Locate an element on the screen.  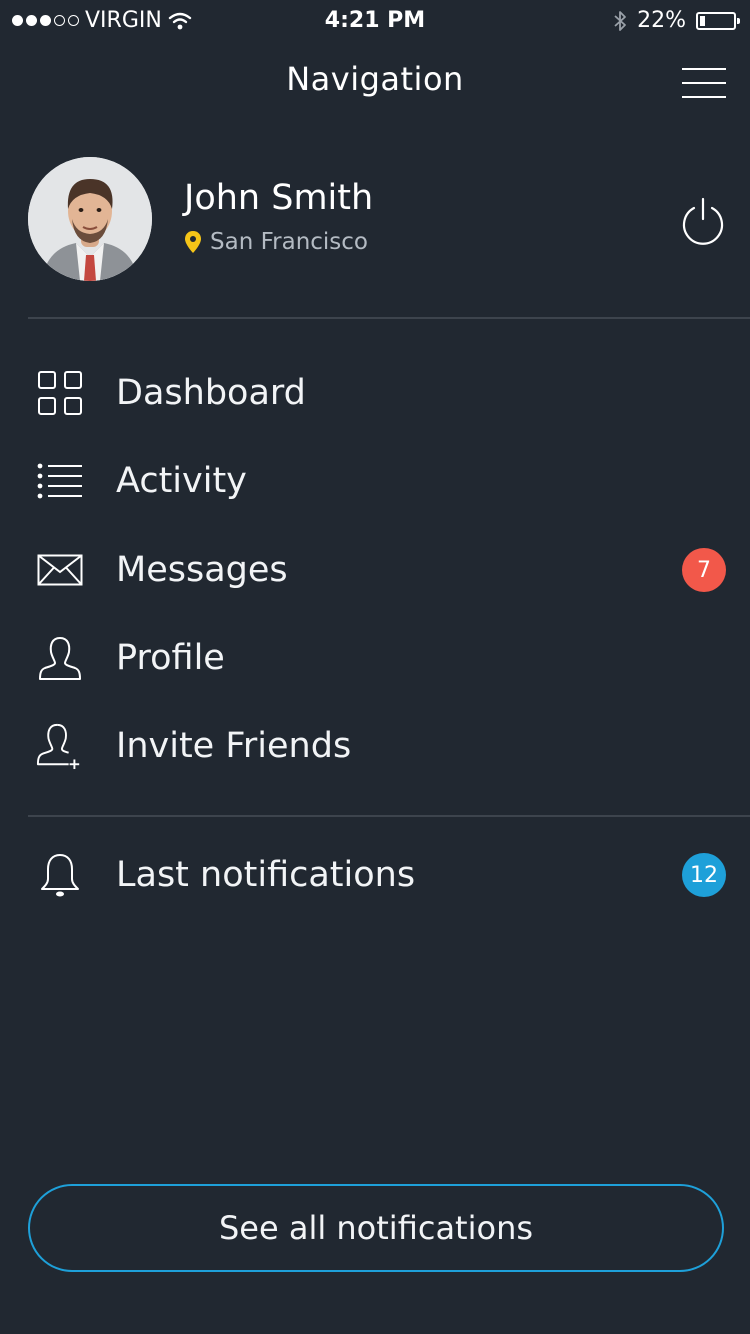
page-title: Navigation is located at coordinates (375, 79).